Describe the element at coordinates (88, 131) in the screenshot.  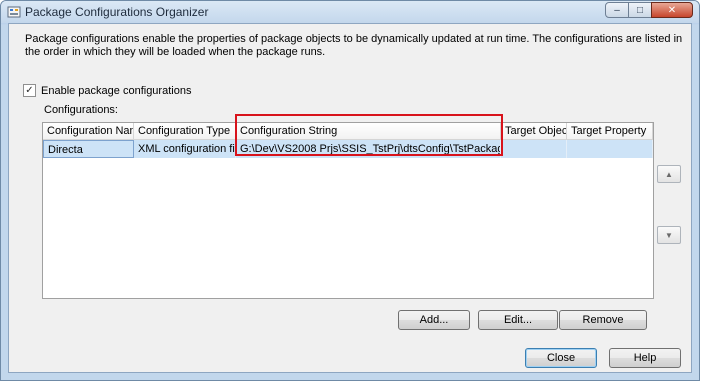
I see `column-header-configuration-name: Configuration Name` at that location.